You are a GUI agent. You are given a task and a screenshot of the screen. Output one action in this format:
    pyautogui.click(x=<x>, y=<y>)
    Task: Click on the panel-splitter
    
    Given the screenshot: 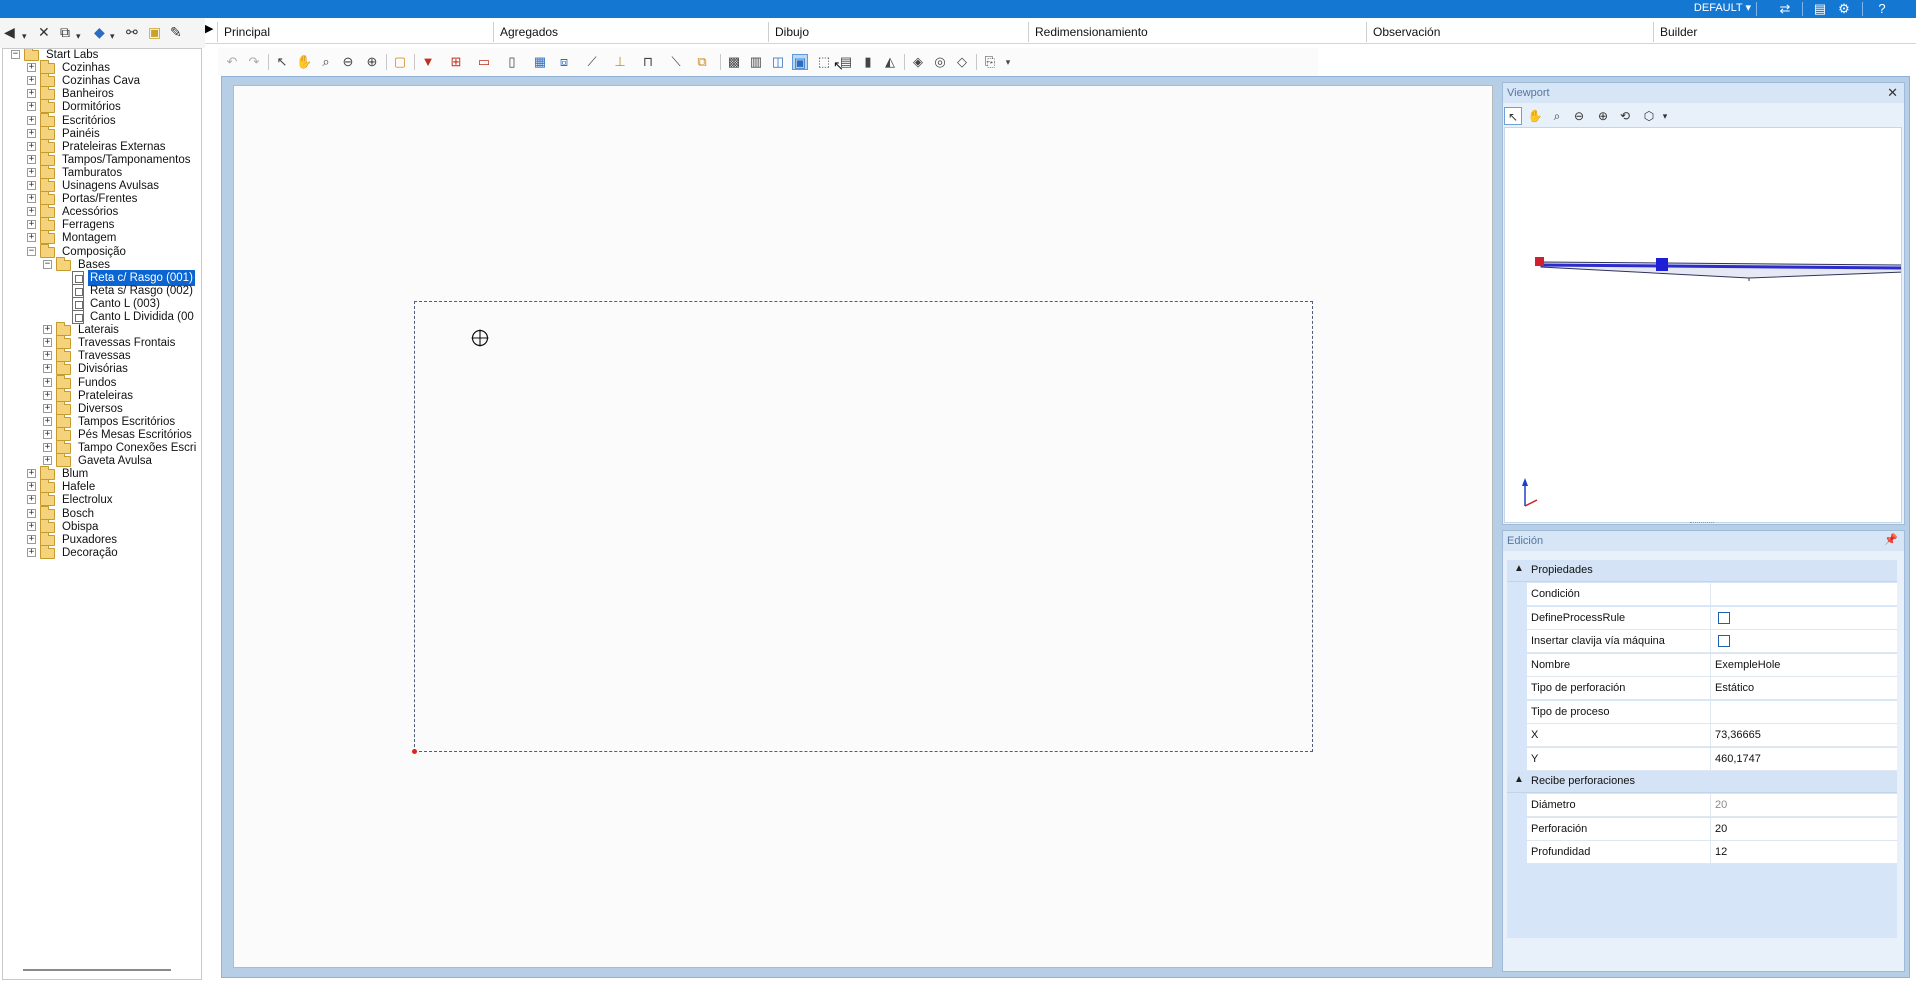 What is the action you would take?
    pyautogui.click(x=1702, y=523)
    